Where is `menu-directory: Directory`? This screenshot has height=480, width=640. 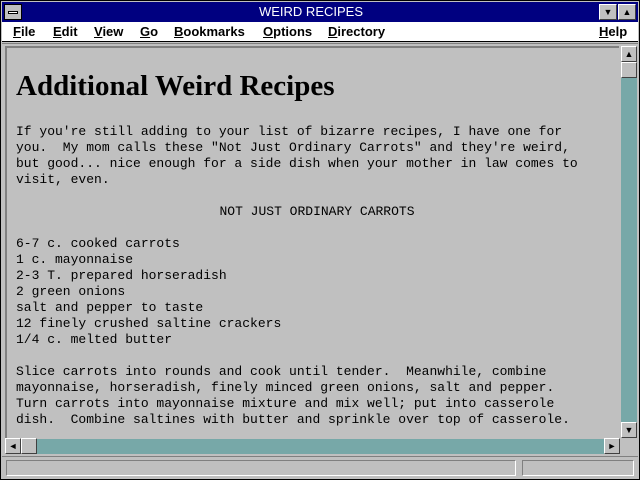
menu-directory: Directory is located at coordinates (356, 31).